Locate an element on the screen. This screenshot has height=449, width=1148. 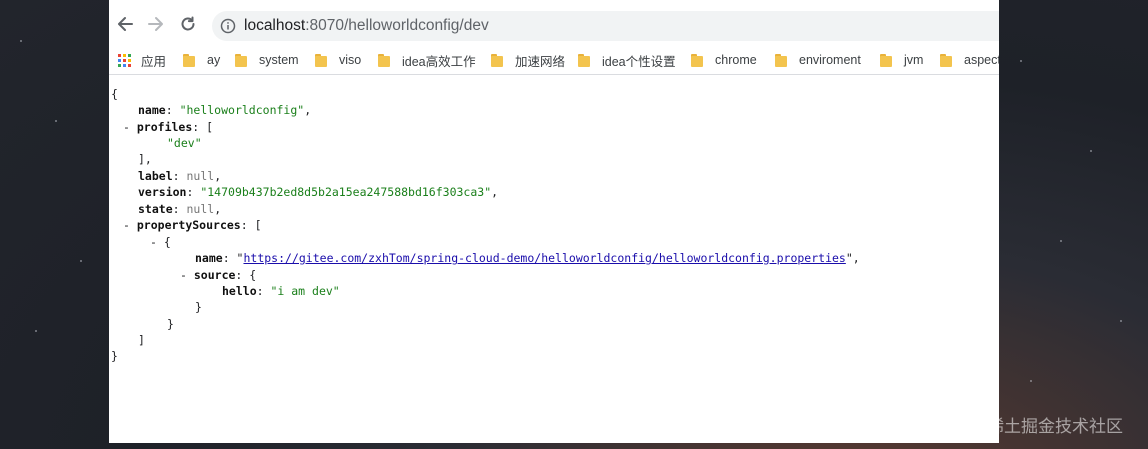
json-line: - source: { is located at coordinates (218, 275).